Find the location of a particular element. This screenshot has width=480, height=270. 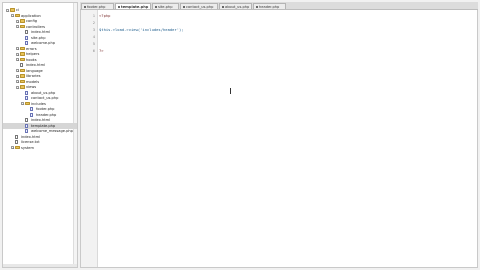

tab-template-php: template.php is located at coordinates (133, 6).